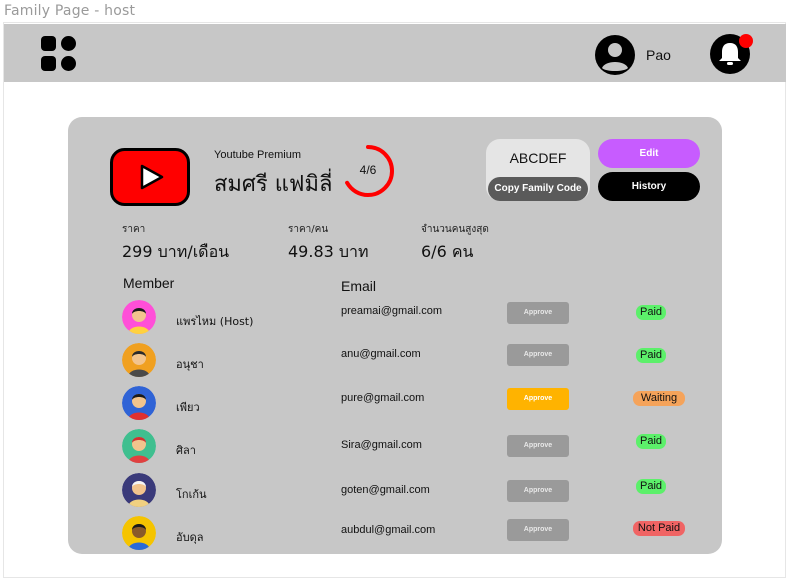  I want to click on member-name: โกเก้น, so click(191, 494).